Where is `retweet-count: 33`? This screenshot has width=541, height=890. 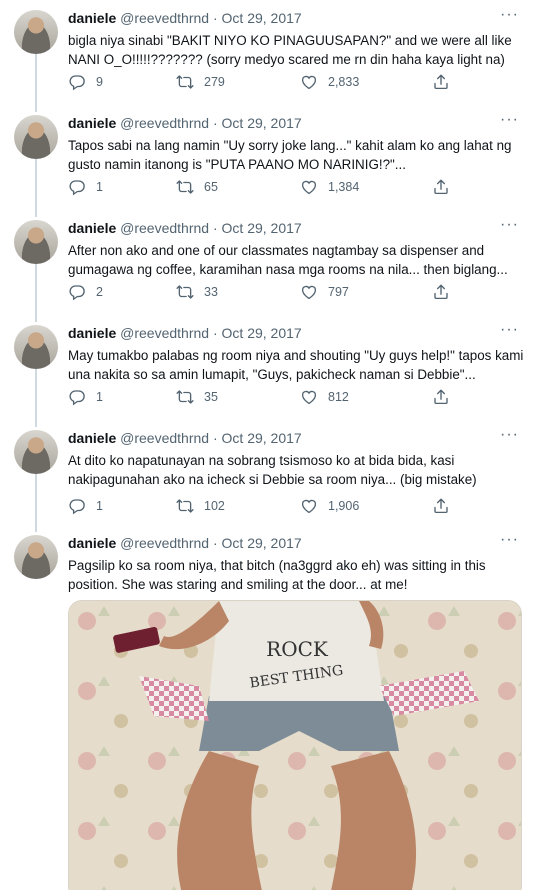 retweet-count: 33 is located at coordinates (211, 292).